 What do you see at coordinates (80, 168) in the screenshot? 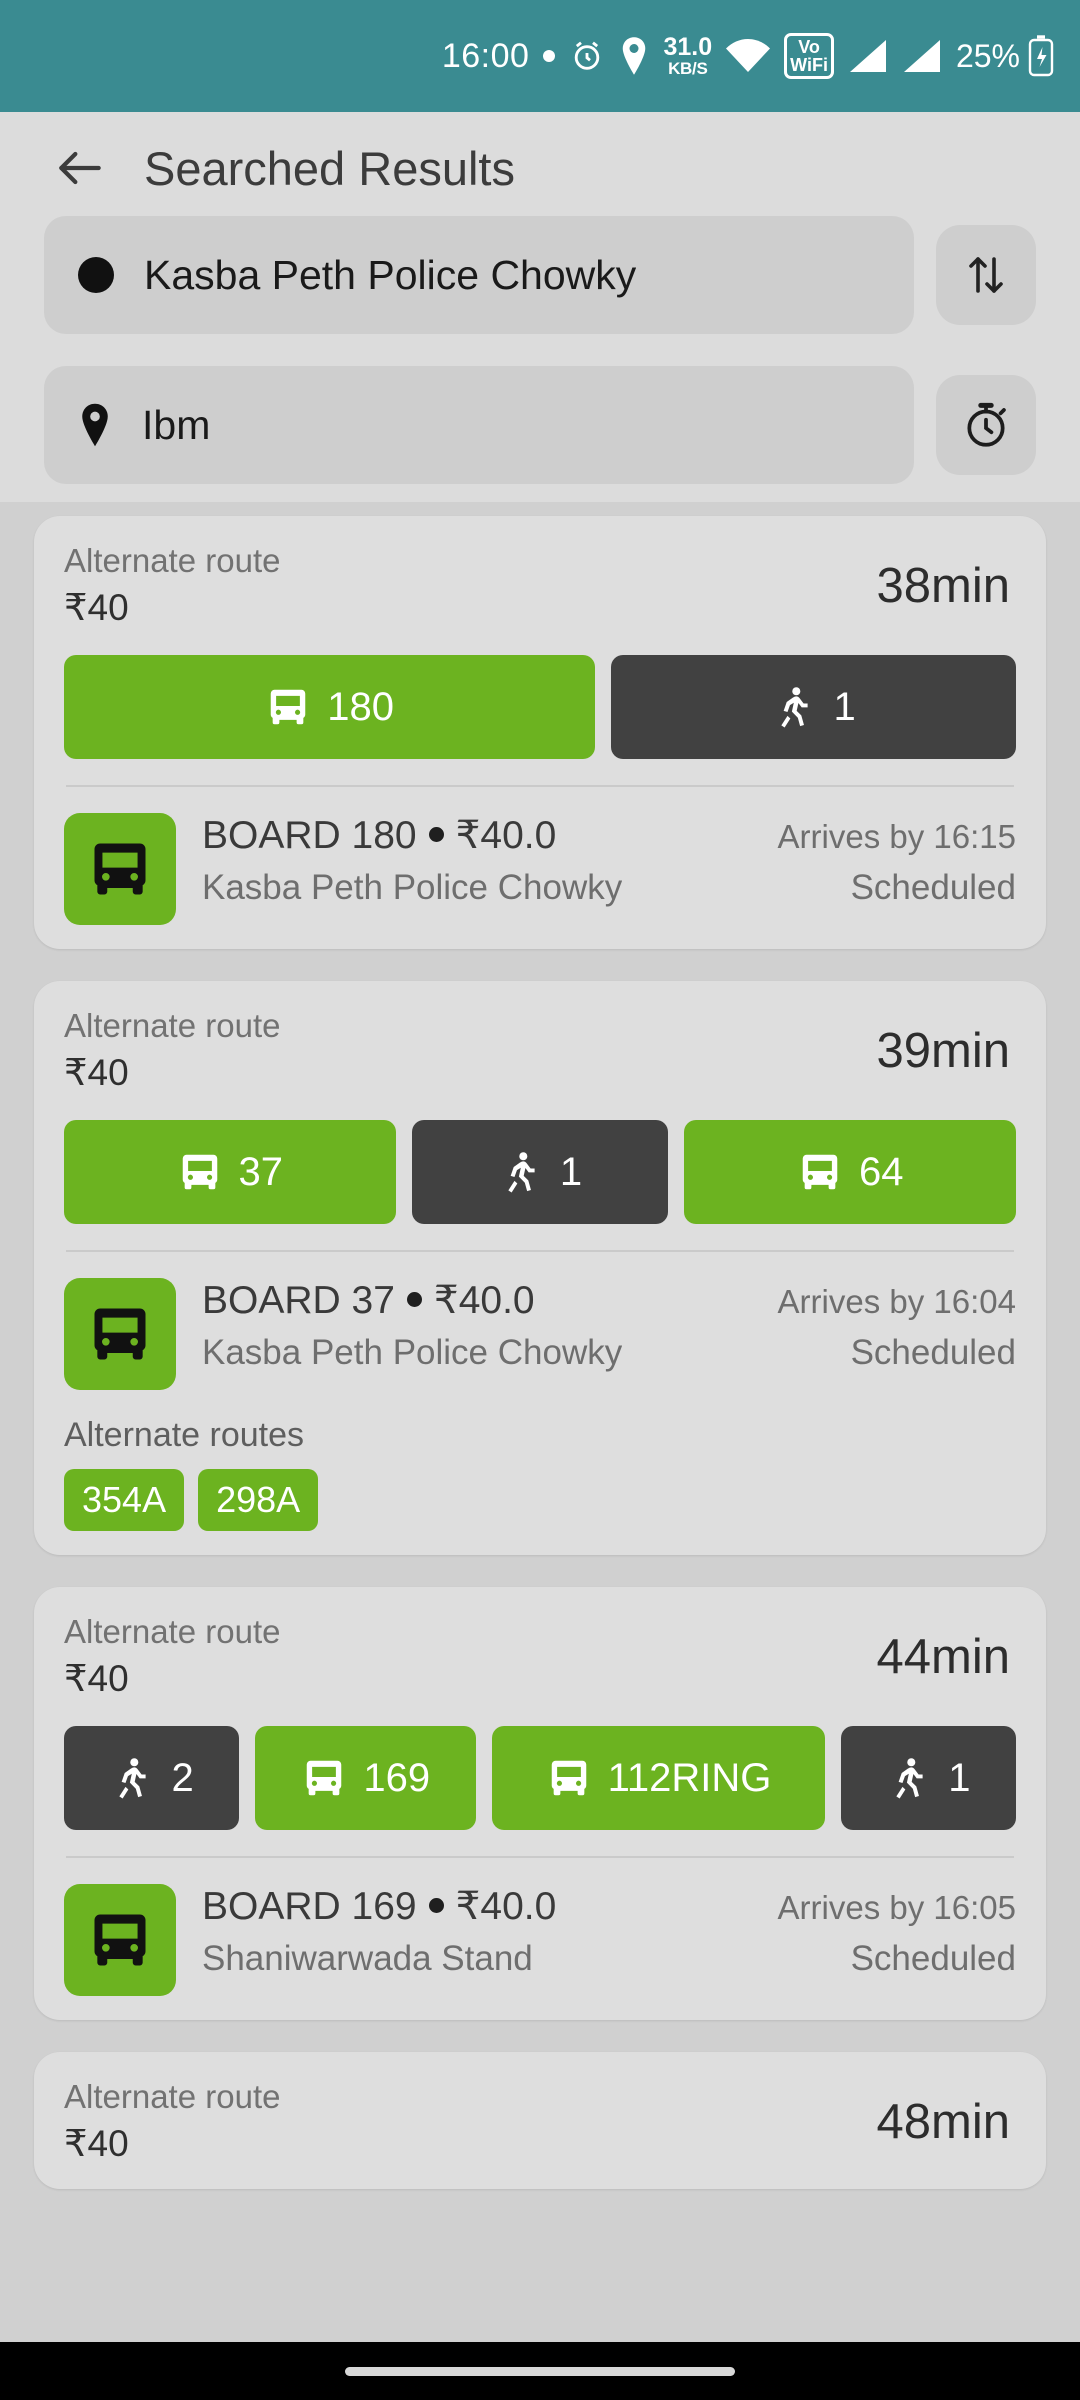
I see `back-button` at bounding box center [80, 168].